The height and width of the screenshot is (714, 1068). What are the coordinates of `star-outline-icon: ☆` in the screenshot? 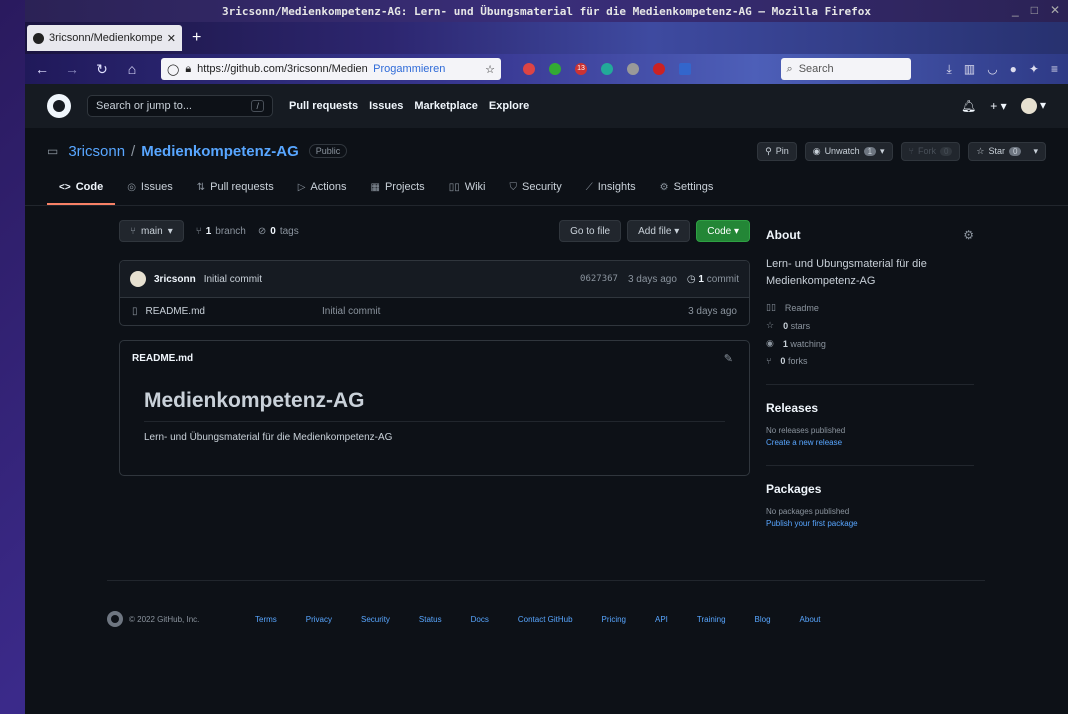 It's located at (770, 325).